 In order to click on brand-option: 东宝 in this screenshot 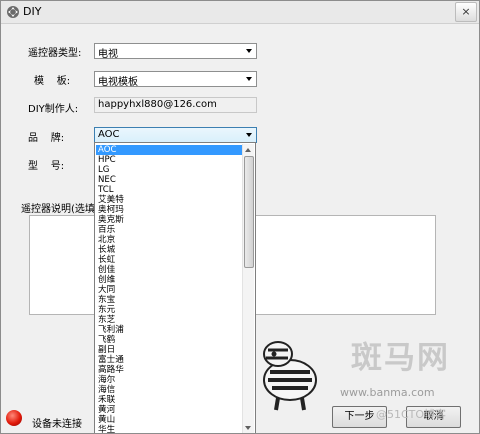, I will do `click(170, 300)`.